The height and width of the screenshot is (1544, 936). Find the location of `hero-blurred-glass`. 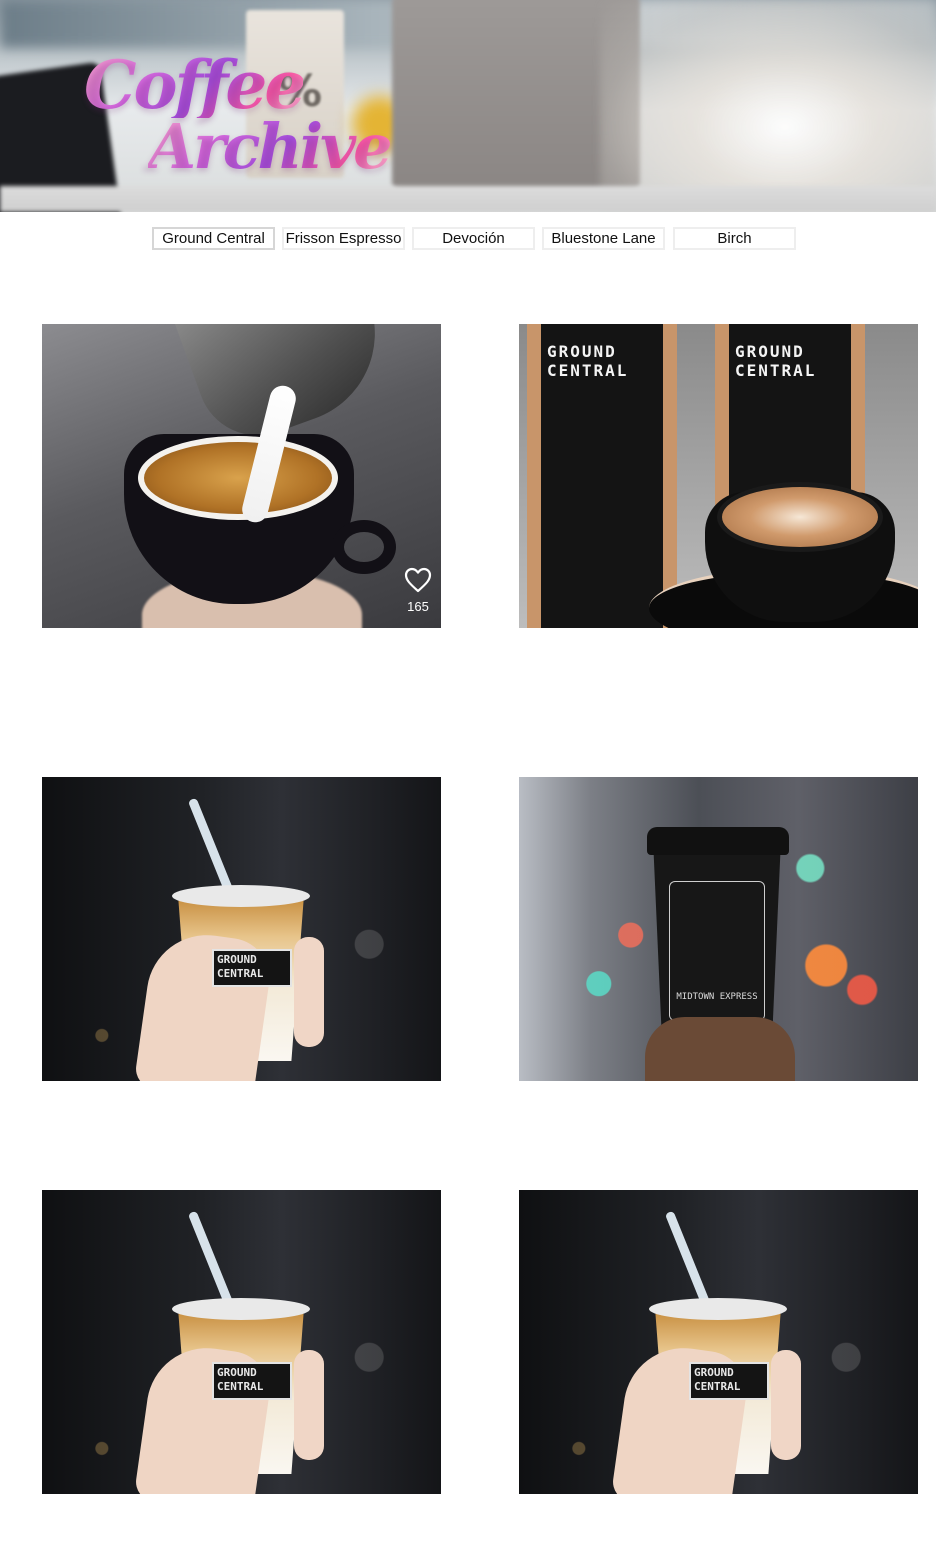

hero-blurred-glass is located at coordinates (768, 106).